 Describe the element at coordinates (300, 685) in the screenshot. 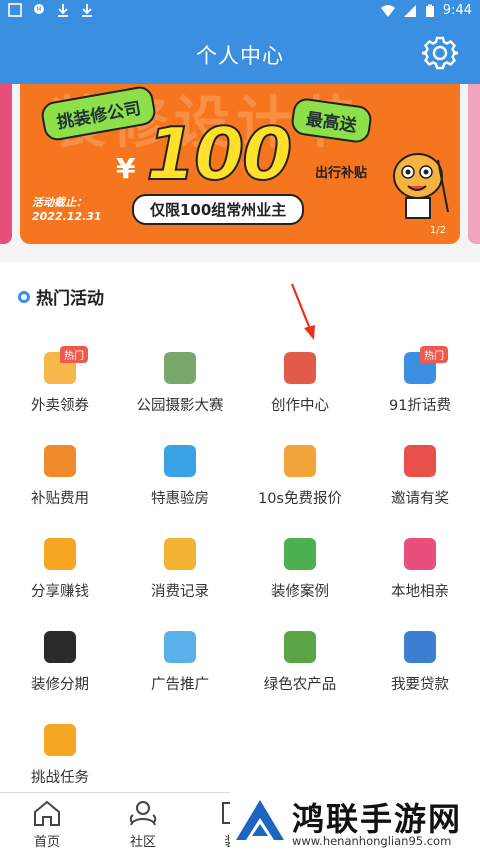

I see `activity-label: 绿色农产品` at that location.